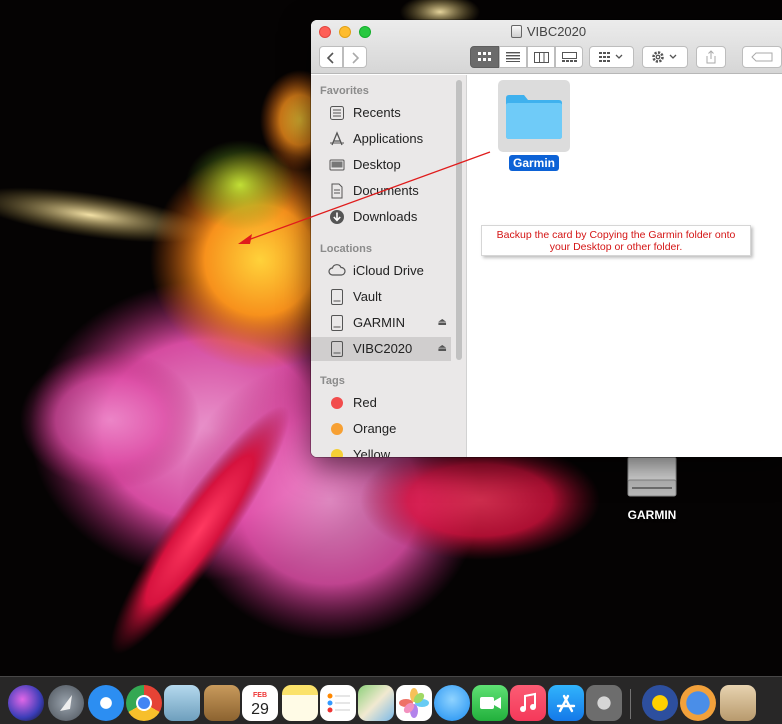 This screenshot has height=724, width=782. I want to click on list-view-button, so click(513, 57).